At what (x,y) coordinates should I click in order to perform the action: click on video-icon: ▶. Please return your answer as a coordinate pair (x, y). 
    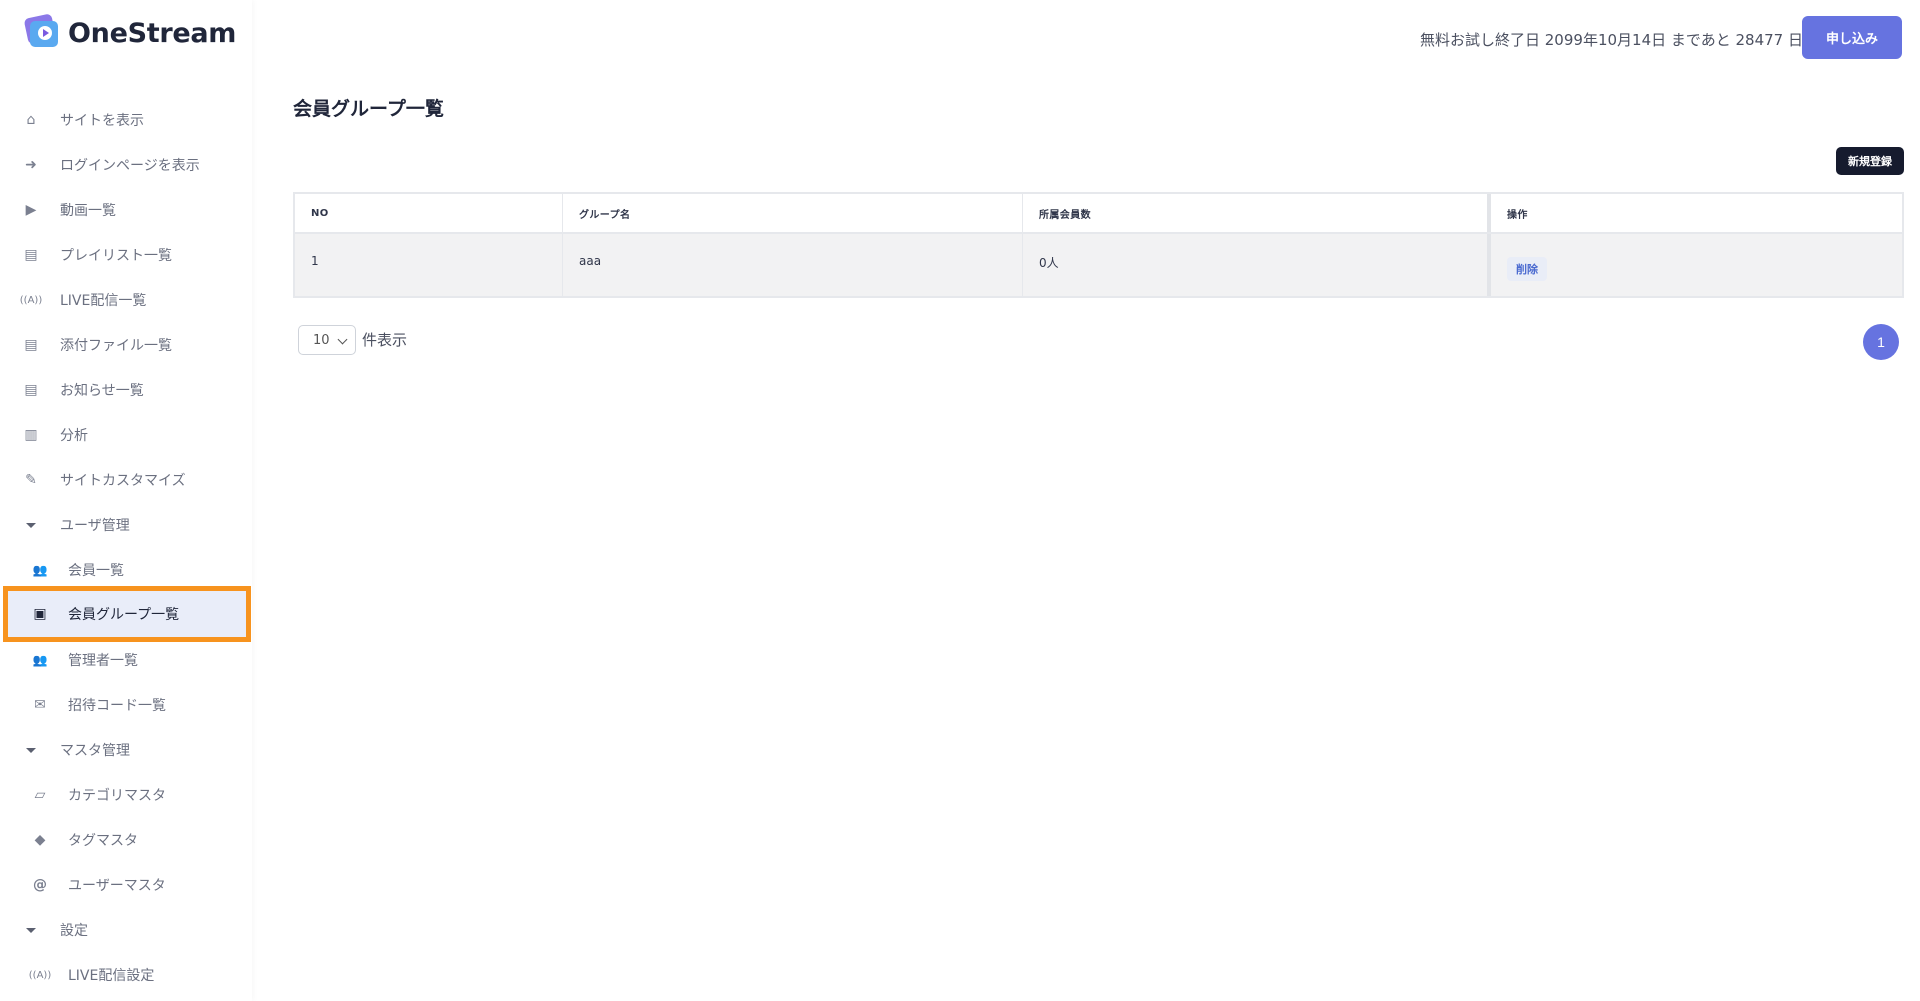
    Looking at the image, I should click on (31, 210).